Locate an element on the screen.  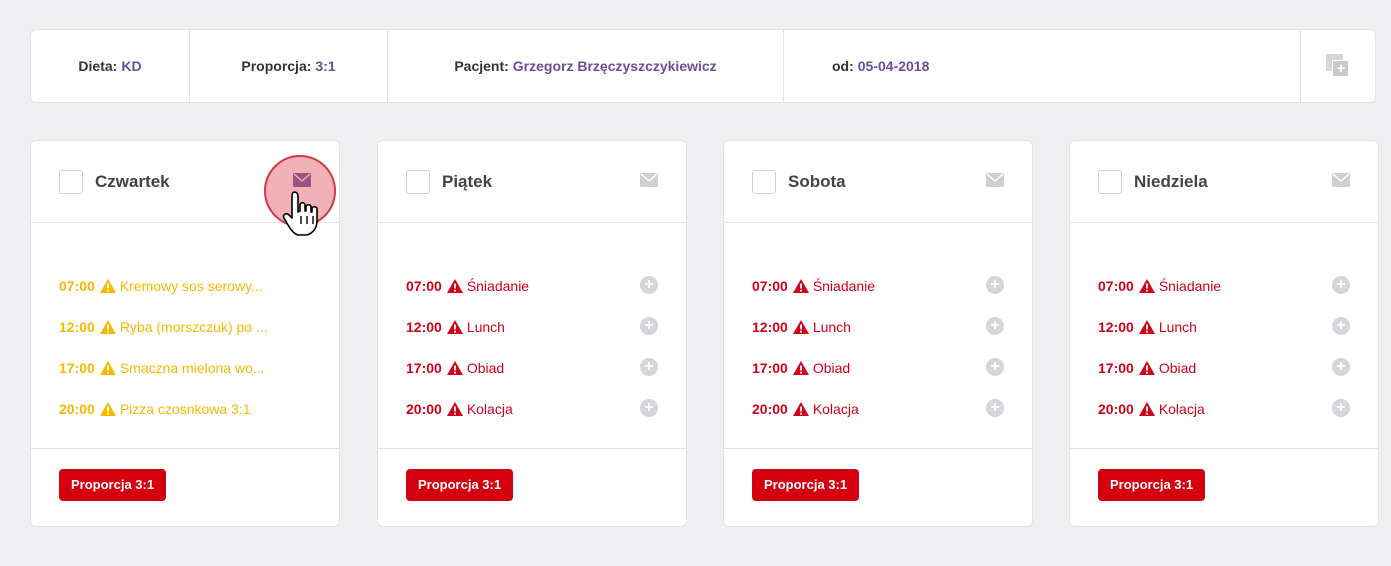
od-value: 05-04-2018 is located at coordinates (893, 66).